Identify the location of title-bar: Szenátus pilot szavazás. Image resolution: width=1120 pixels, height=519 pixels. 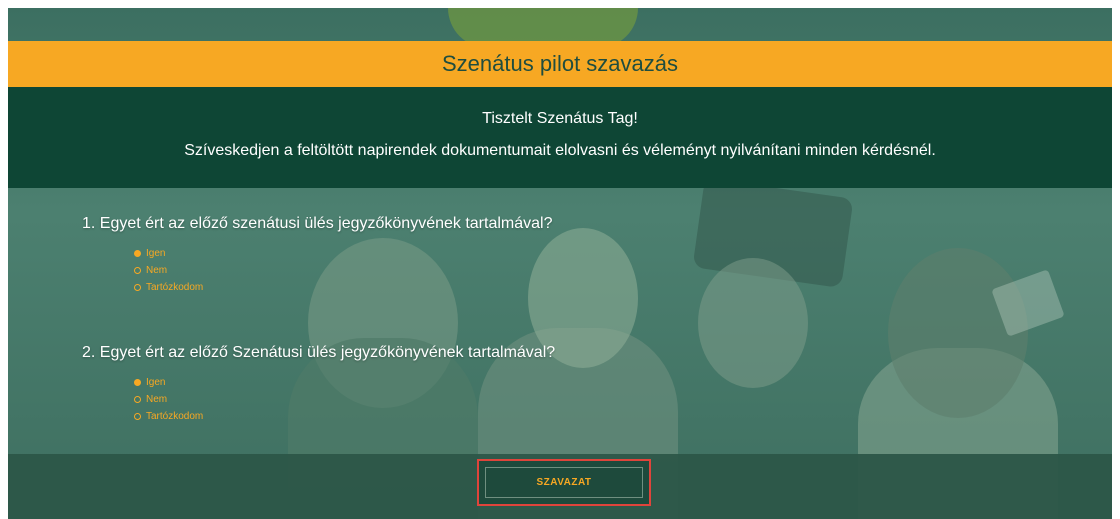
(560, 64).